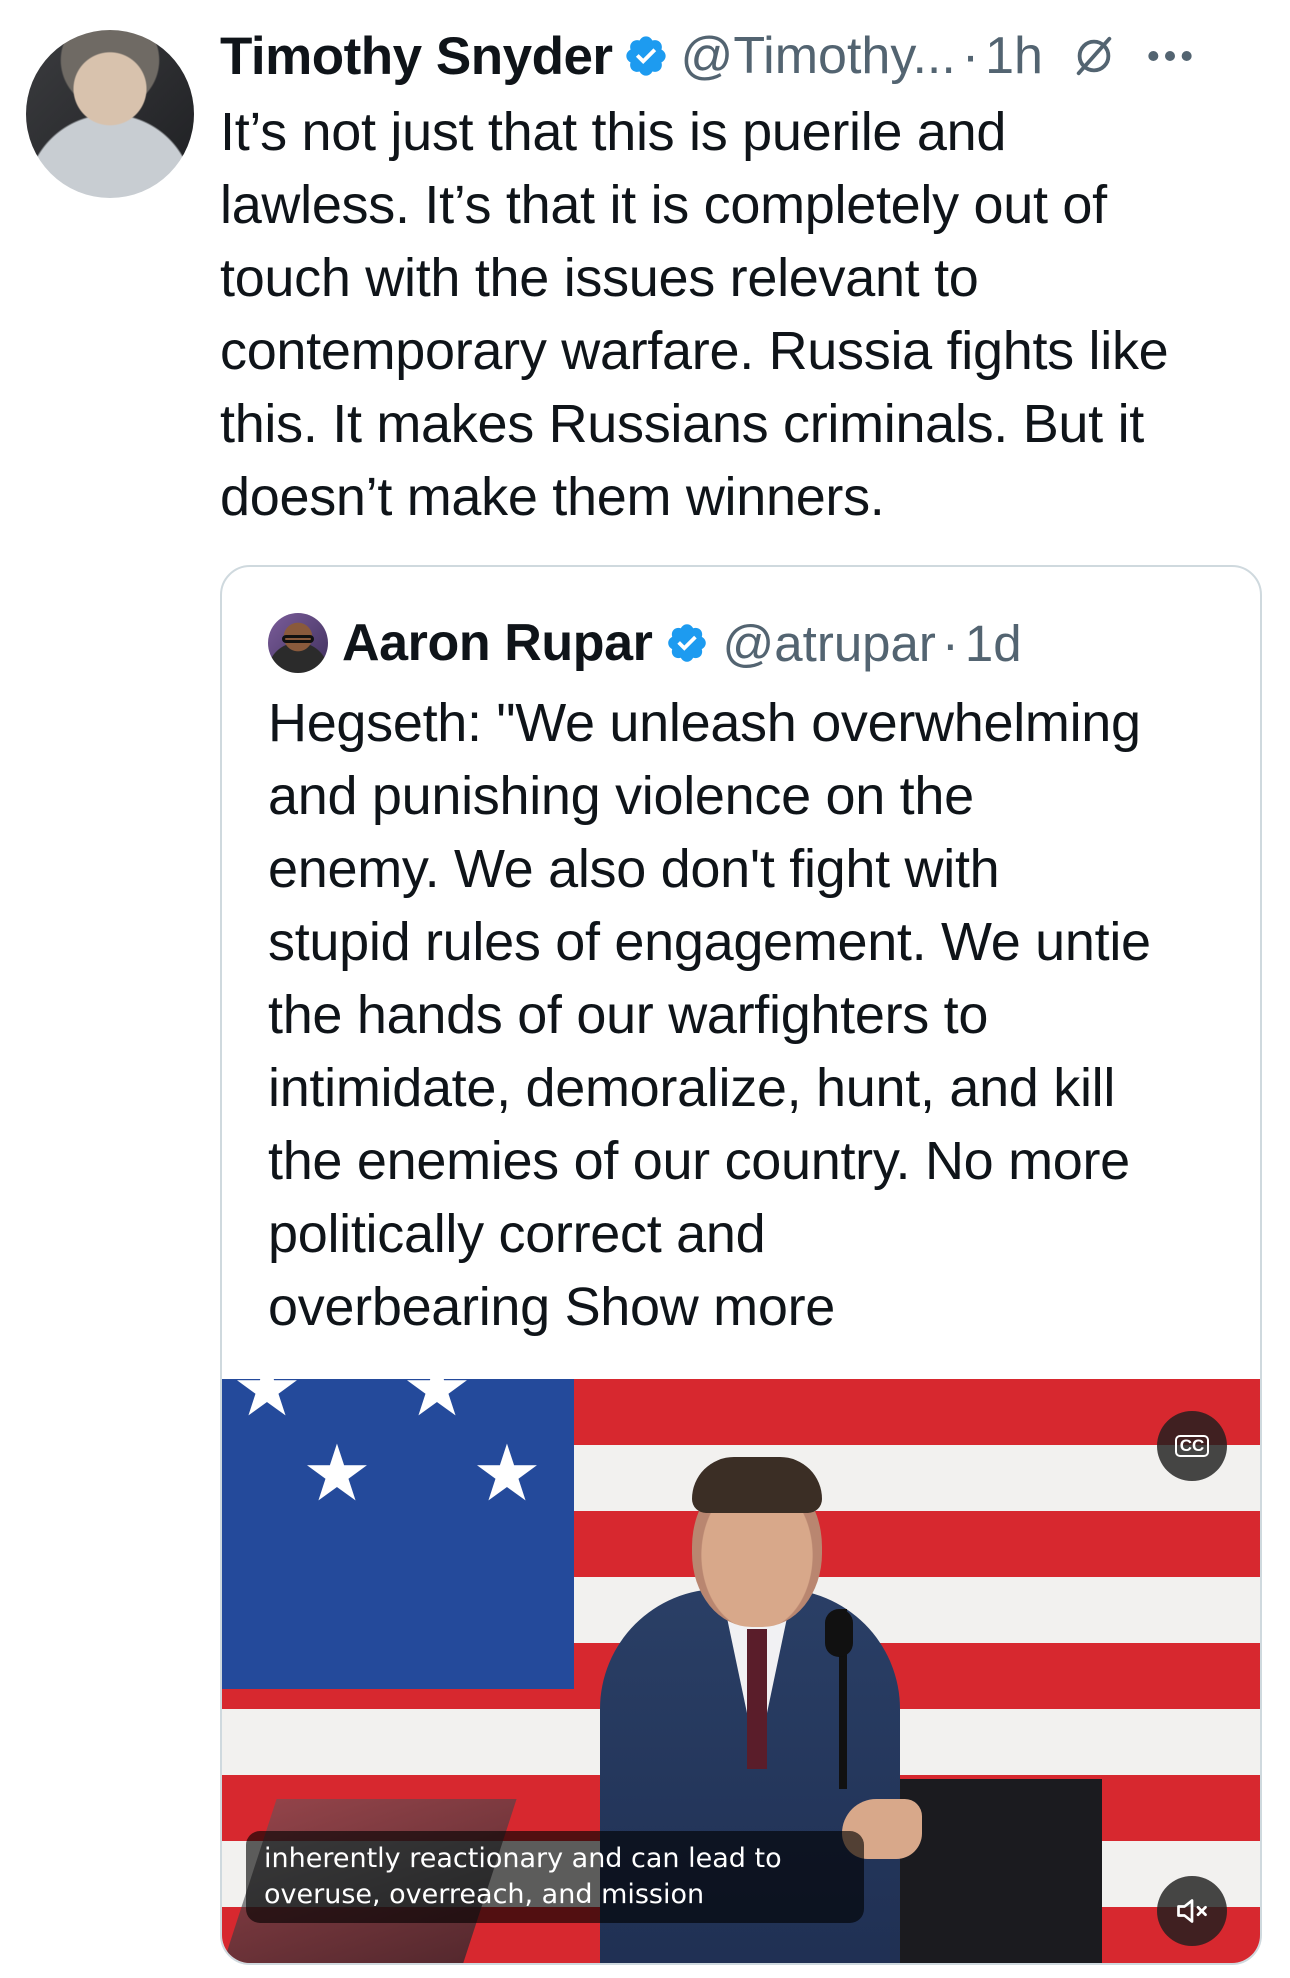 This screenshot has height=1978, width=1290. I want to click on author-name: Timothy Snyder, so click(416, 56).